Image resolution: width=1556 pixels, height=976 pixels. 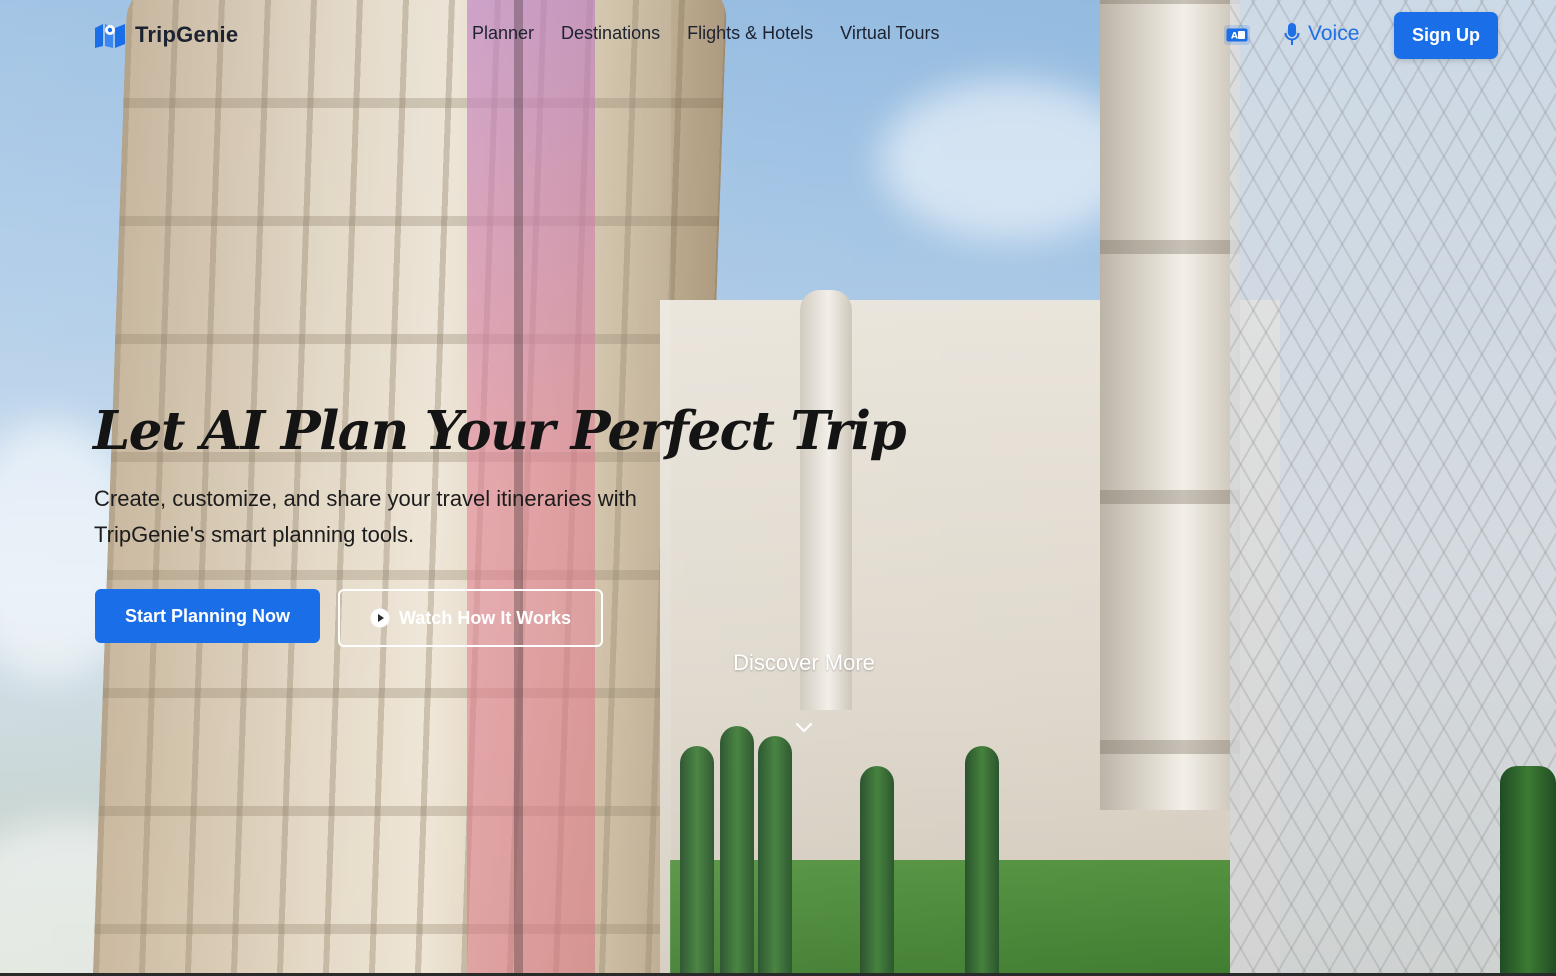 What do you see at coordinates (380, 618) in the screenshot?
I see `play-icon` at bounding box center [380, 618].